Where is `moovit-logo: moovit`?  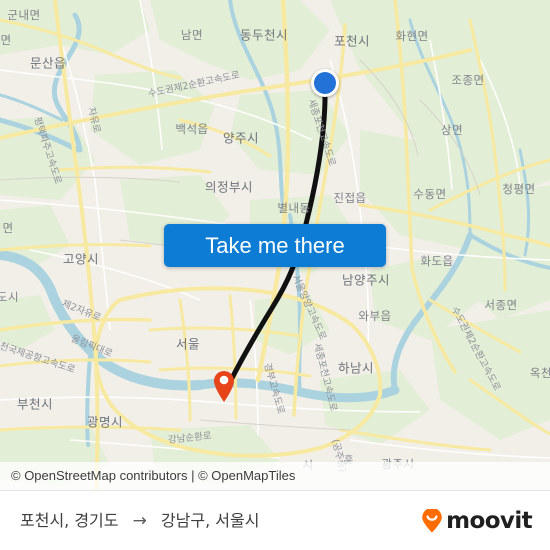 moovit-logo: moovit is located at coordinates (477, 520).